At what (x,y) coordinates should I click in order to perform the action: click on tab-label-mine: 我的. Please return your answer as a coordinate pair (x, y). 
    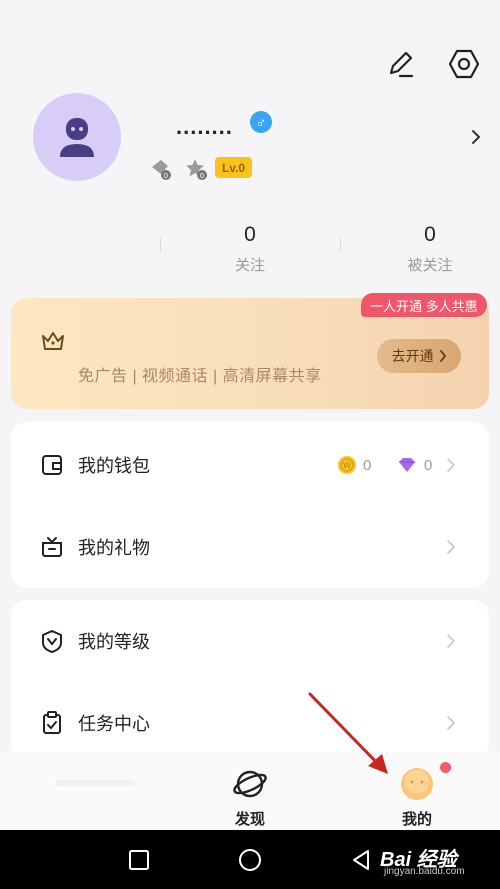
    Looking at the image, I should click on (416, 819).